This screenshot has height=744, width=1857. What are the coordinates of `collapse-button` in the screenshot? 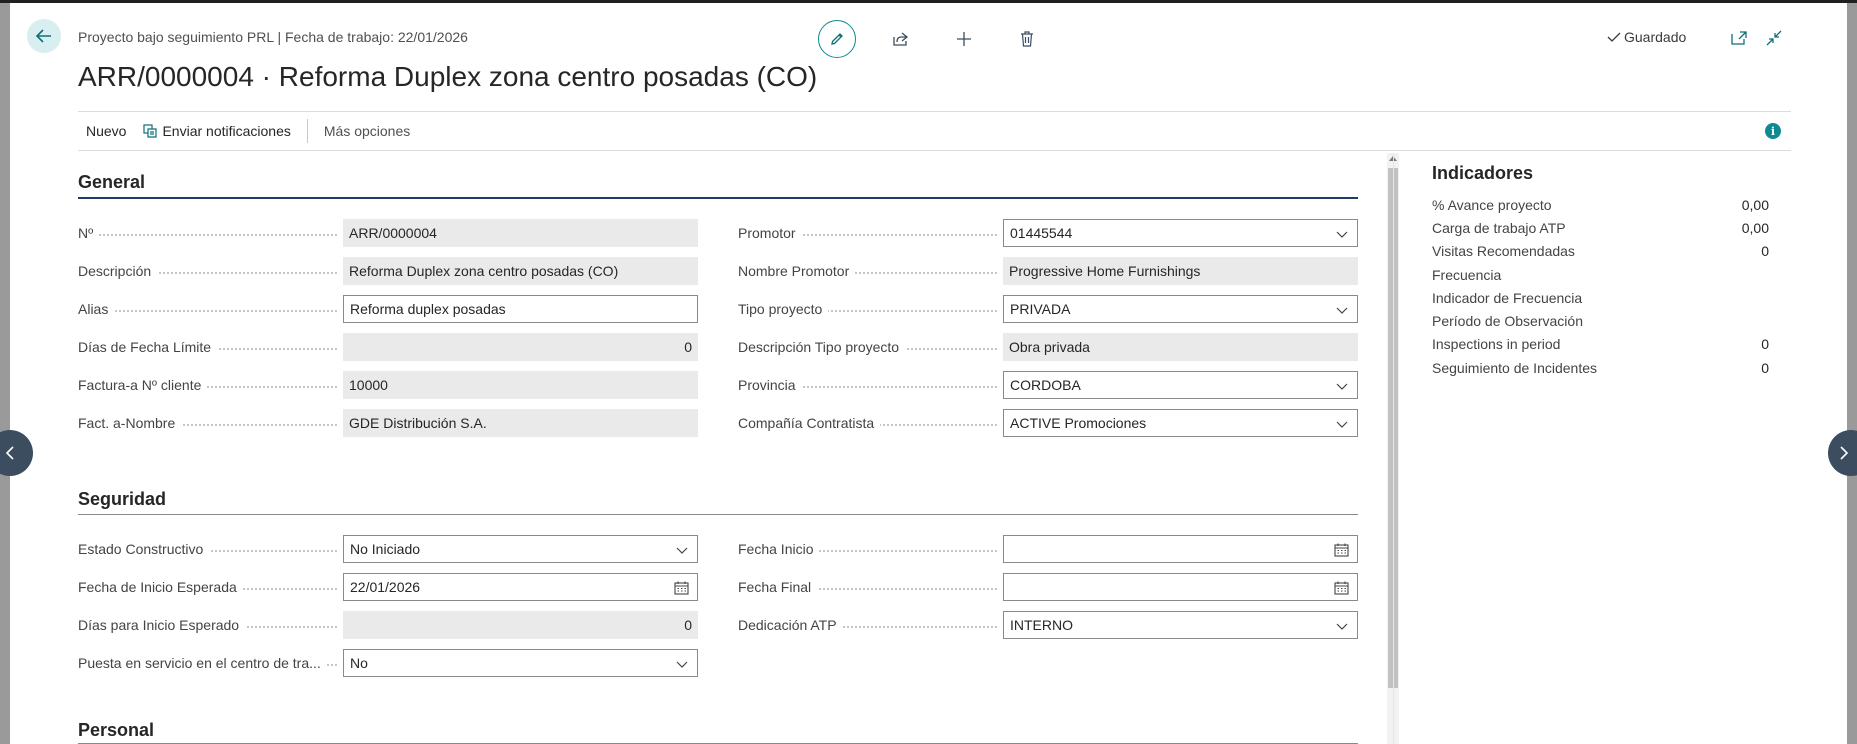 It's located at (1774, 38).